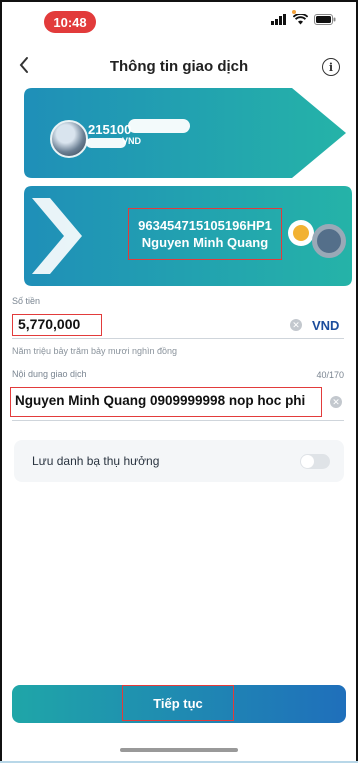 This screenshot has height=763, width=358. I want to click on char-count: 40/170, so click(330, 375).